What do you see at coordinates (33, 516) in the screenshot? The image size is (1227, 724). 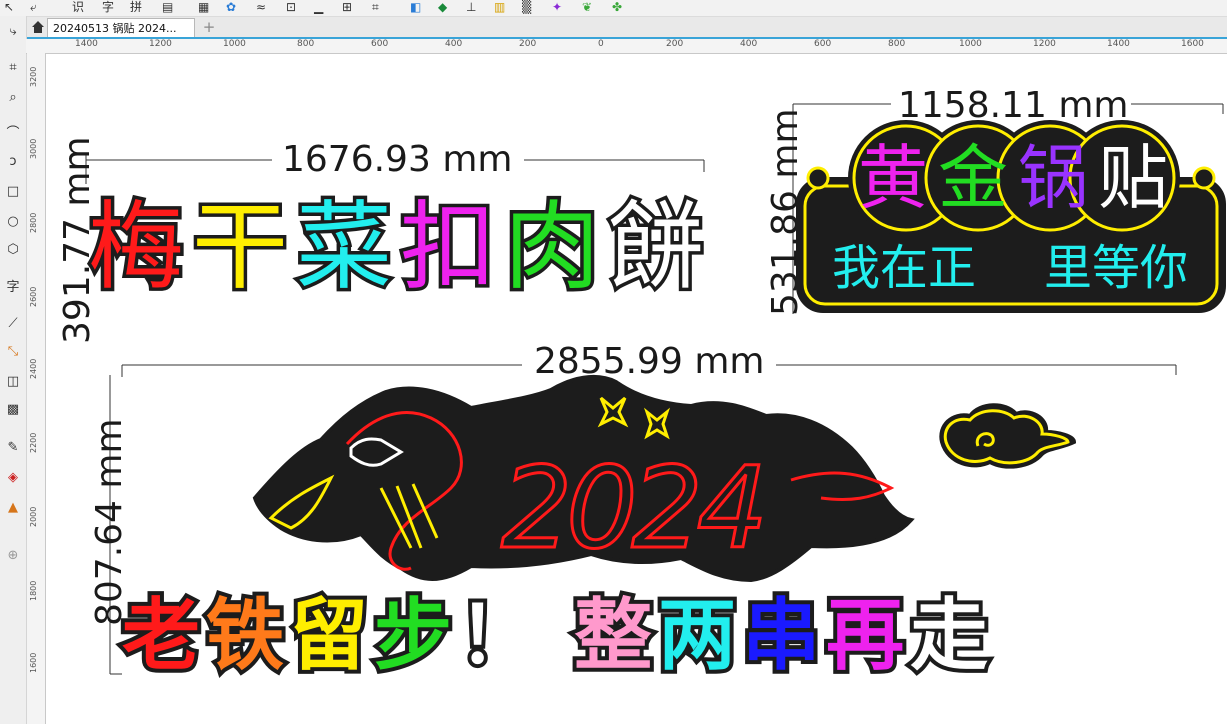 I see `ruler-label: 2000` at bounding box center [33, 516].